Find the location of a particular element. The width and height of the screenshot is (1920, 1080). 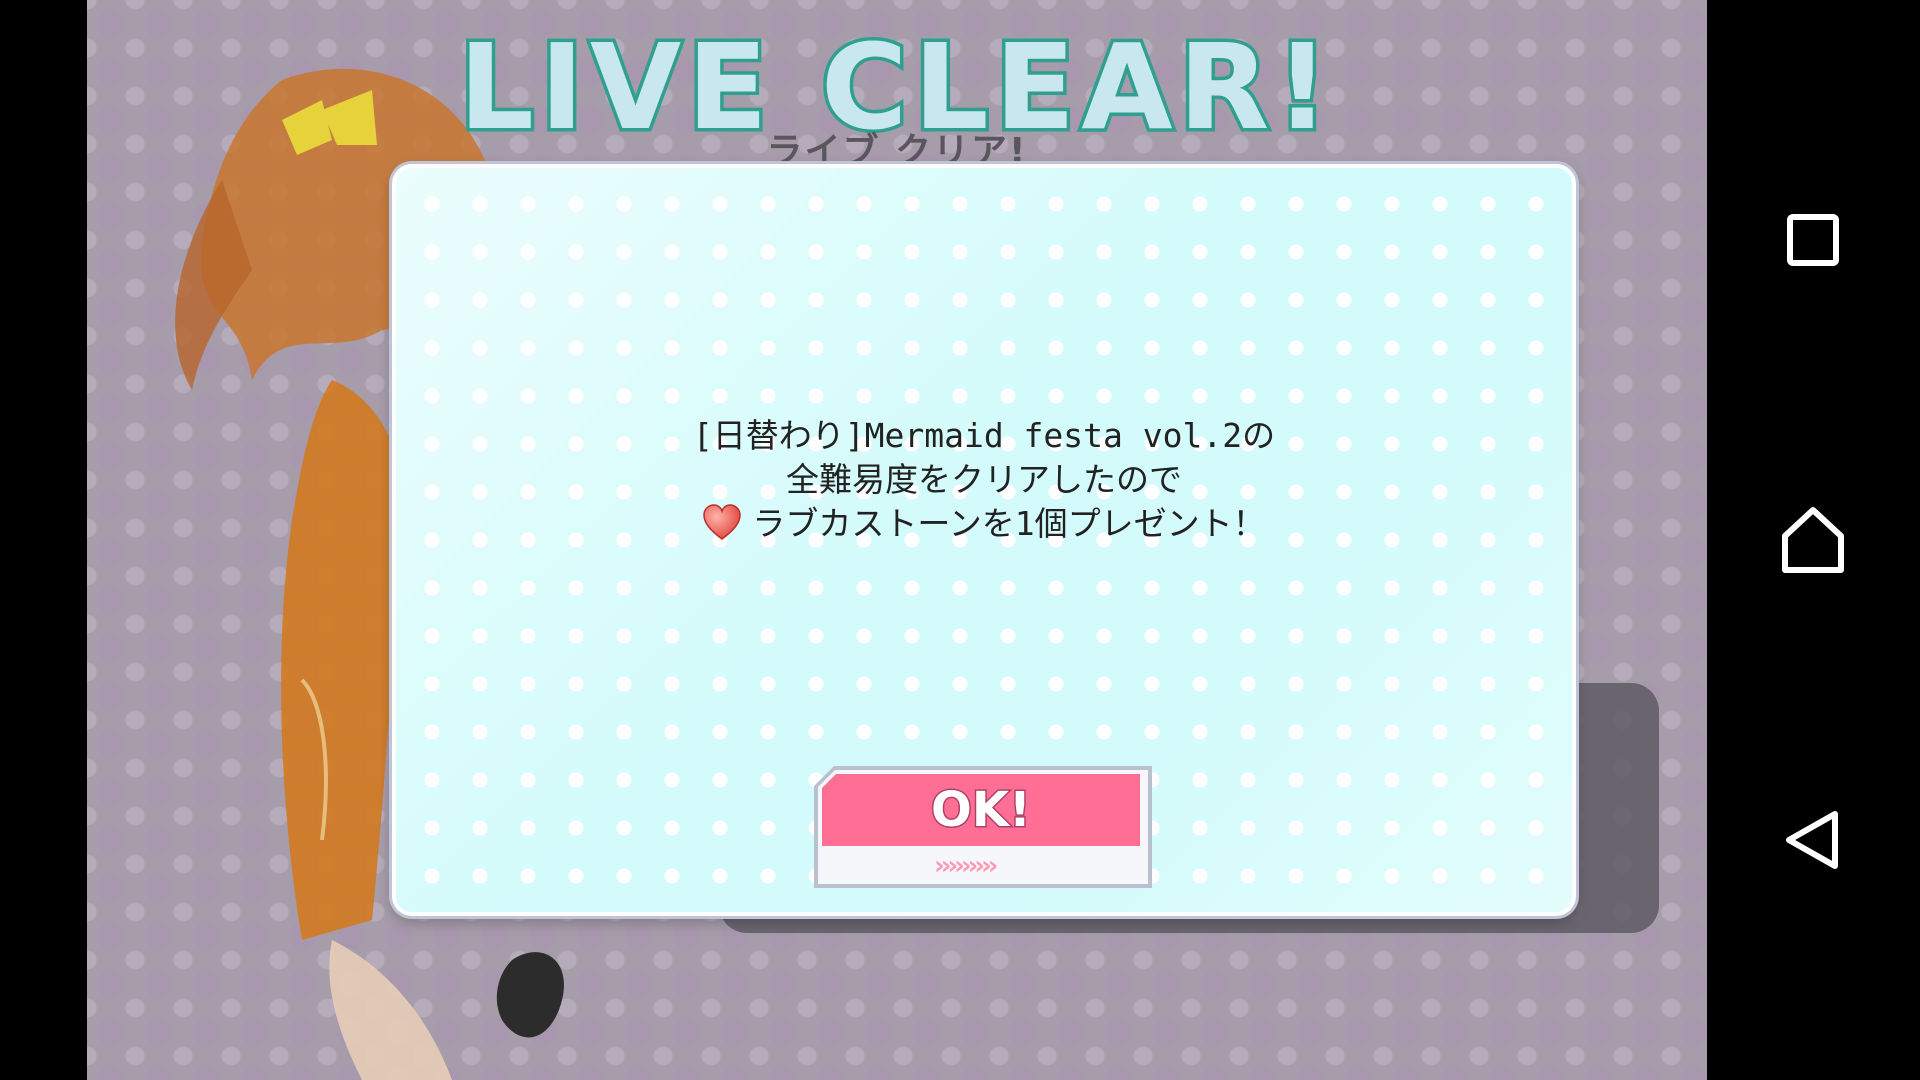

home-icon is located at coordinates (1813, 540).